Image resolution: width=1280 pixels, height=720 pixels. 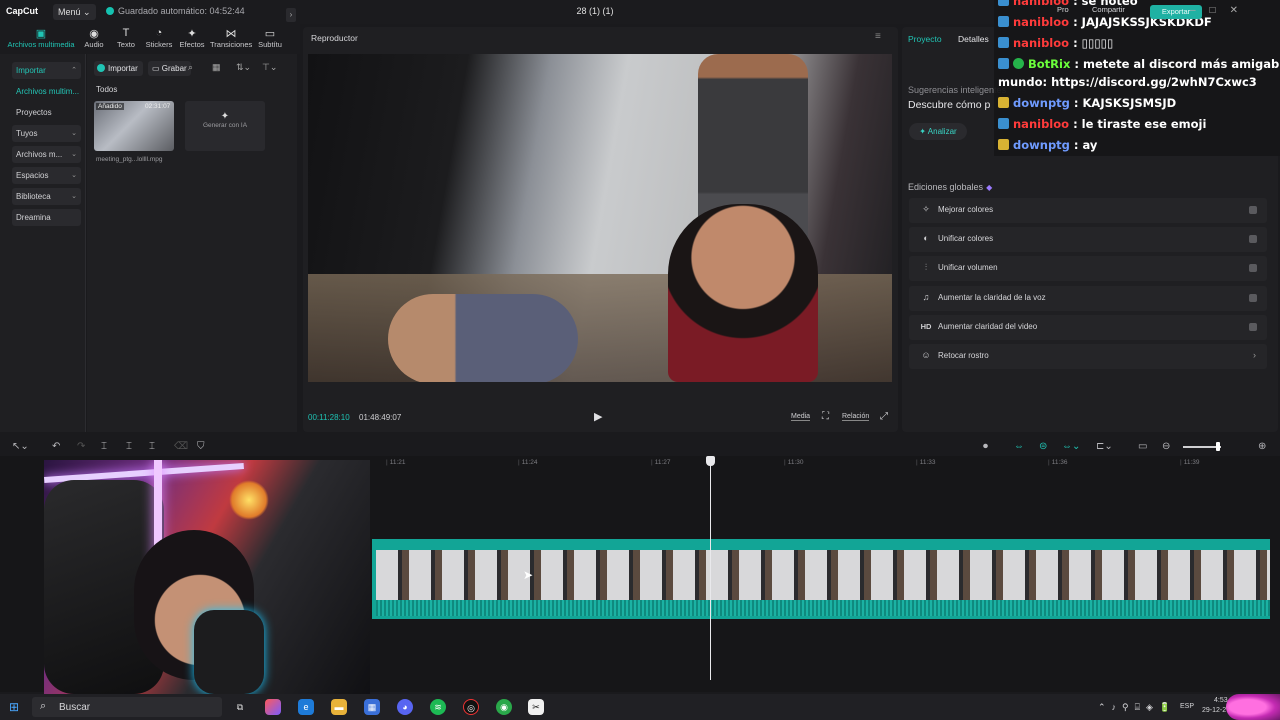 What do you see at coordinates (884, 416) in the screenshot?
I see `fullscreen-icon: ⤢` at bounding box center [884, 416].